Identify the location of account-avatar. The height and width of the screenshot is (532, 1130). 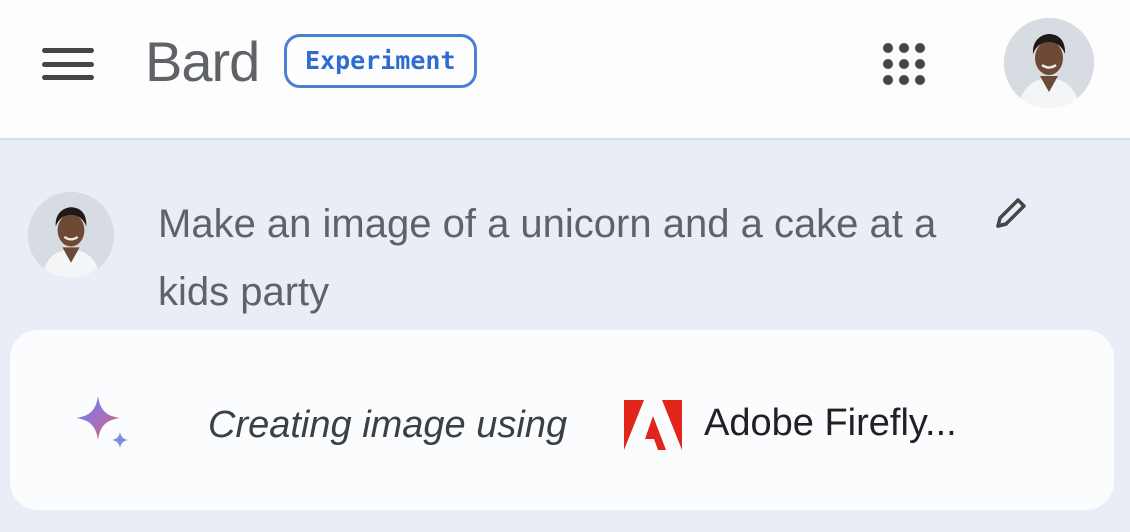
(1049, 63).